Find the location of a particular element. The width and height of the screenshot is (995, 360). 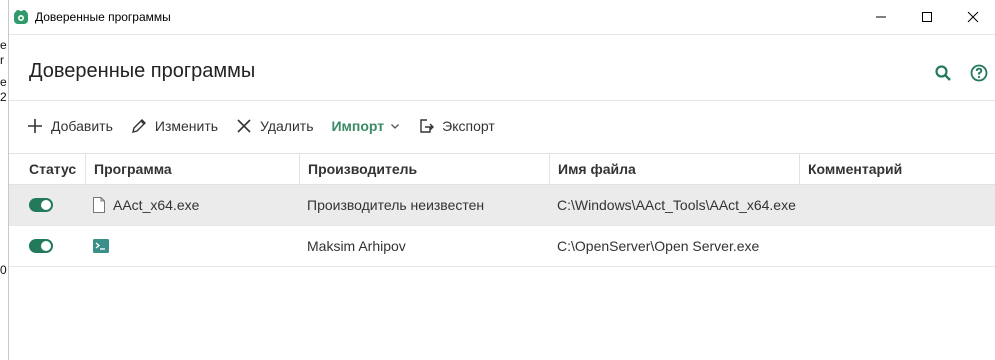

export-button: Экспорт is located at coordinates (456, 126).